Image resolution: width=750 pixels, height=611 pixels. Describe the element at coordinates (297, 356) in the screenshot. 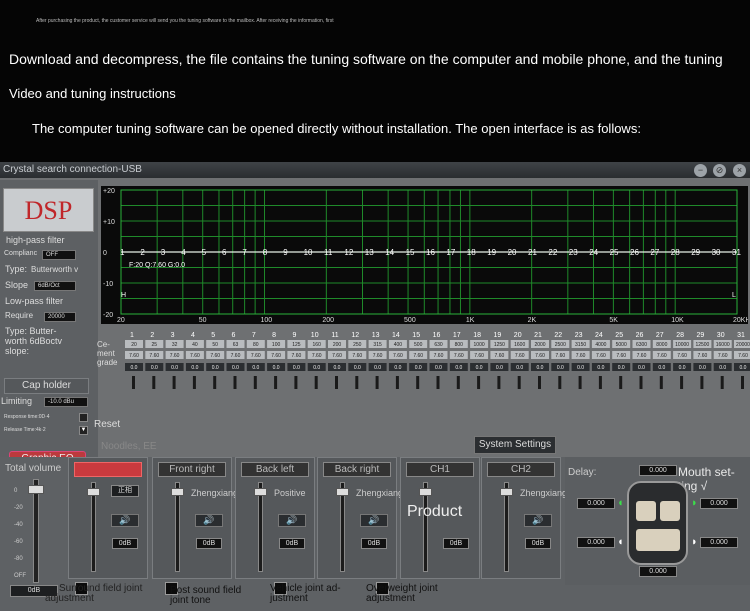

I see `eq-q-value: 7.60` at that location.